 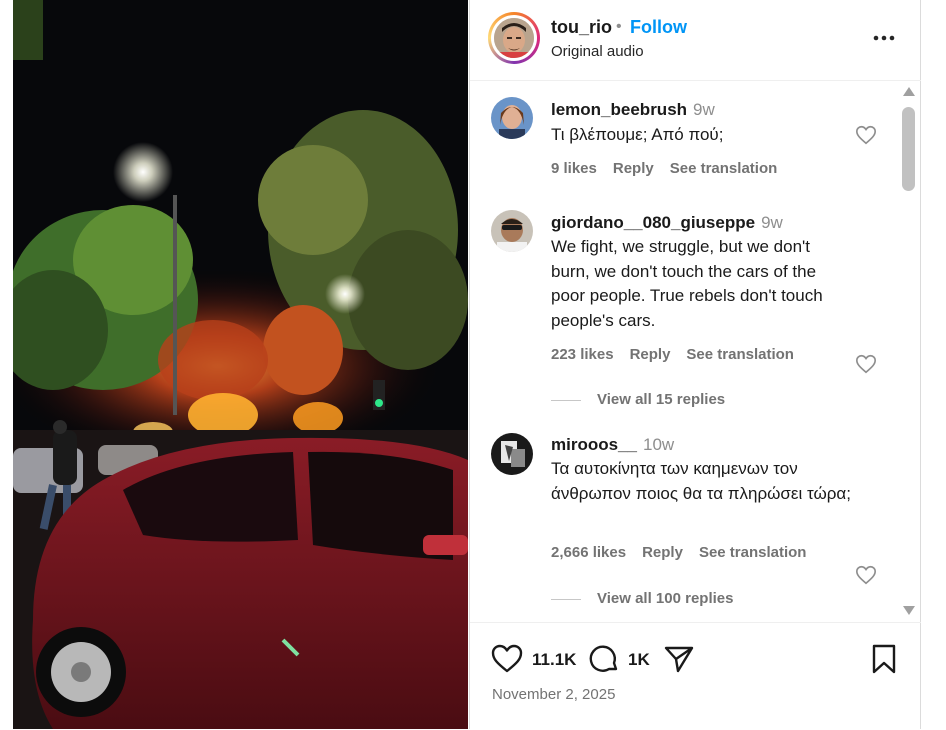 What do you see at coordinates (908, 352) in the screenshot?
I see `comments-scrollbar` at bounding box center [908, 352].